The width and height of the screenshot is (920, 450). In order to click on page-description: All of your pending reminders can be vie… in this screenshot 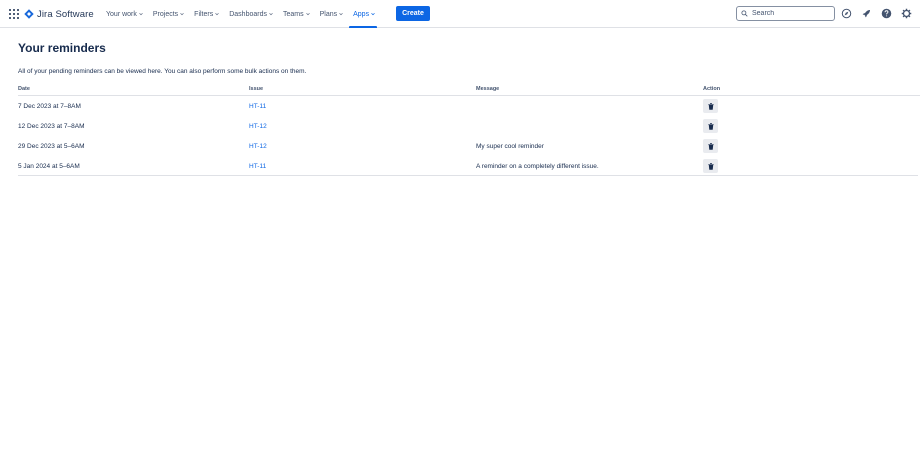, I will do `click(162, 71)`.